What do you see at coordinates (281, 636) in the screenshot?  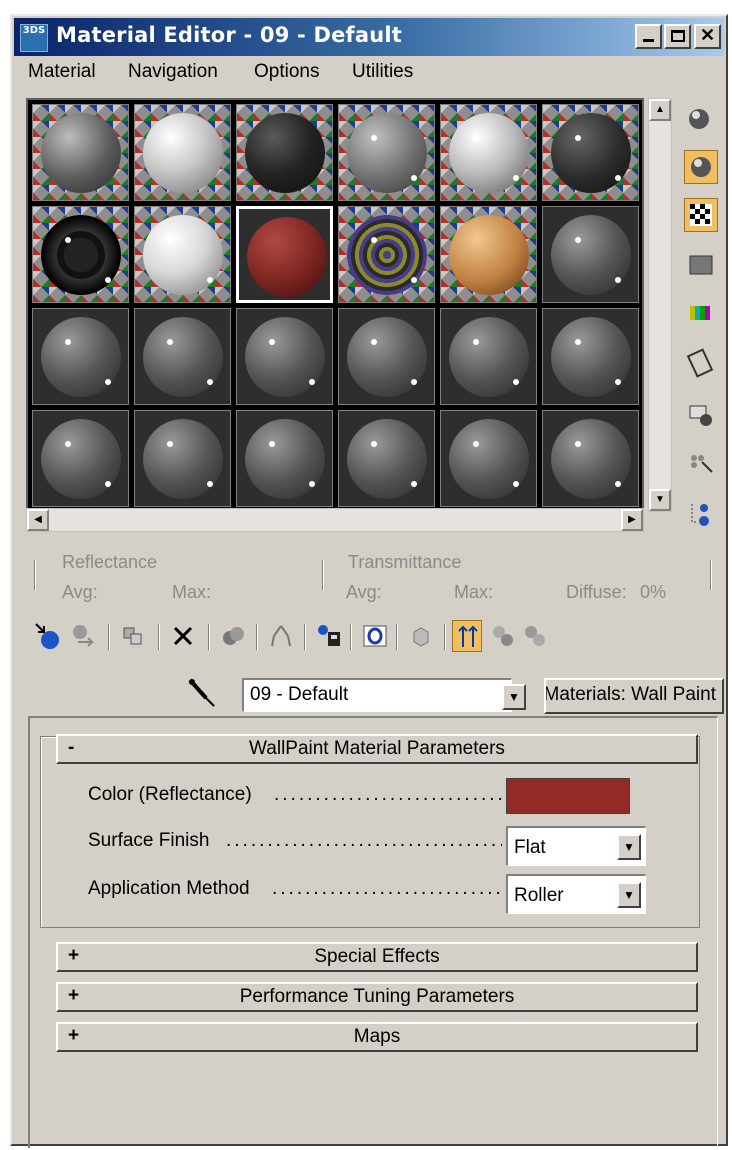 I see `put-to-library-button` at bounding box center [281, 636].